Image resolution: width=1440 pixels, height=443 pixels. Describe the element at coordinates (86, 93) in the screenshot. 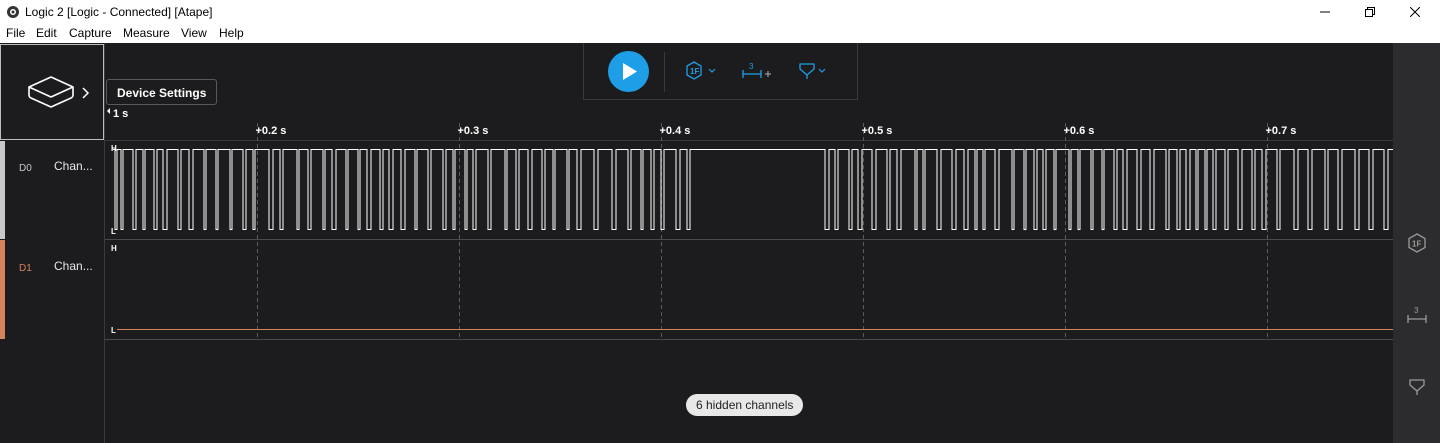

I see `chevron-right-icon` at that location.